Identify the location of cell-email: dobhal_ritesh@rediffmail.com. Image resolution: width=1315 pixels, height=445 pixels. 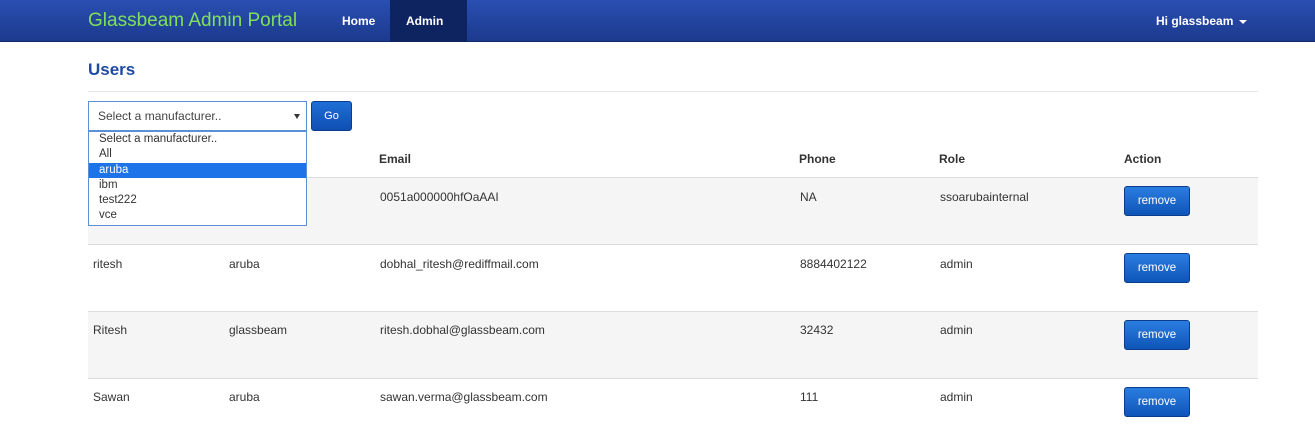
(459, 264).